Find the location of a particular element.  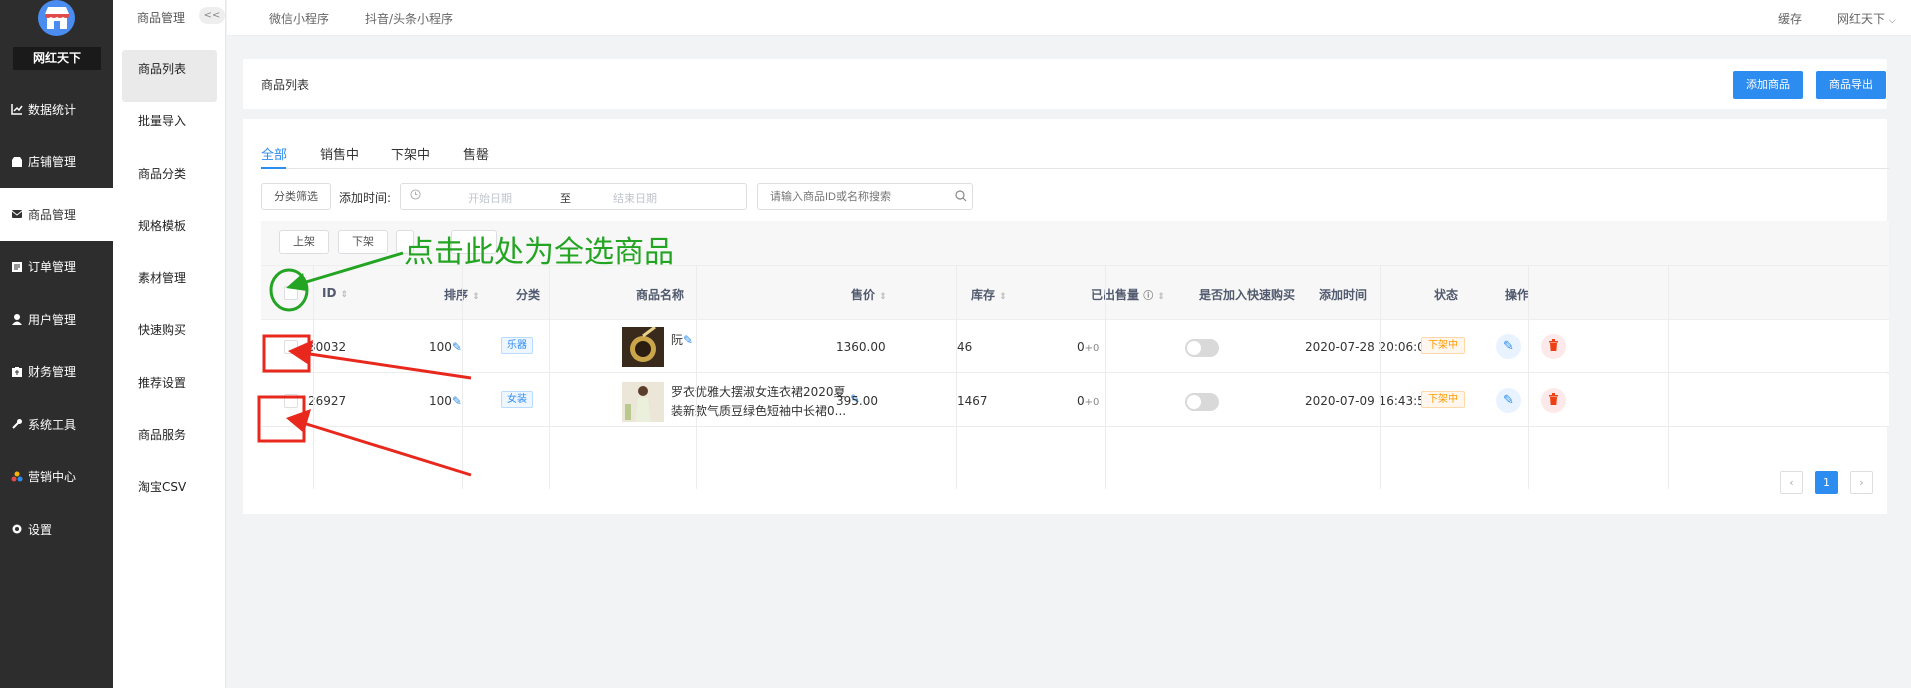

annotation-text: 点击此处为全选商品 is located at coordinates (539, 252).